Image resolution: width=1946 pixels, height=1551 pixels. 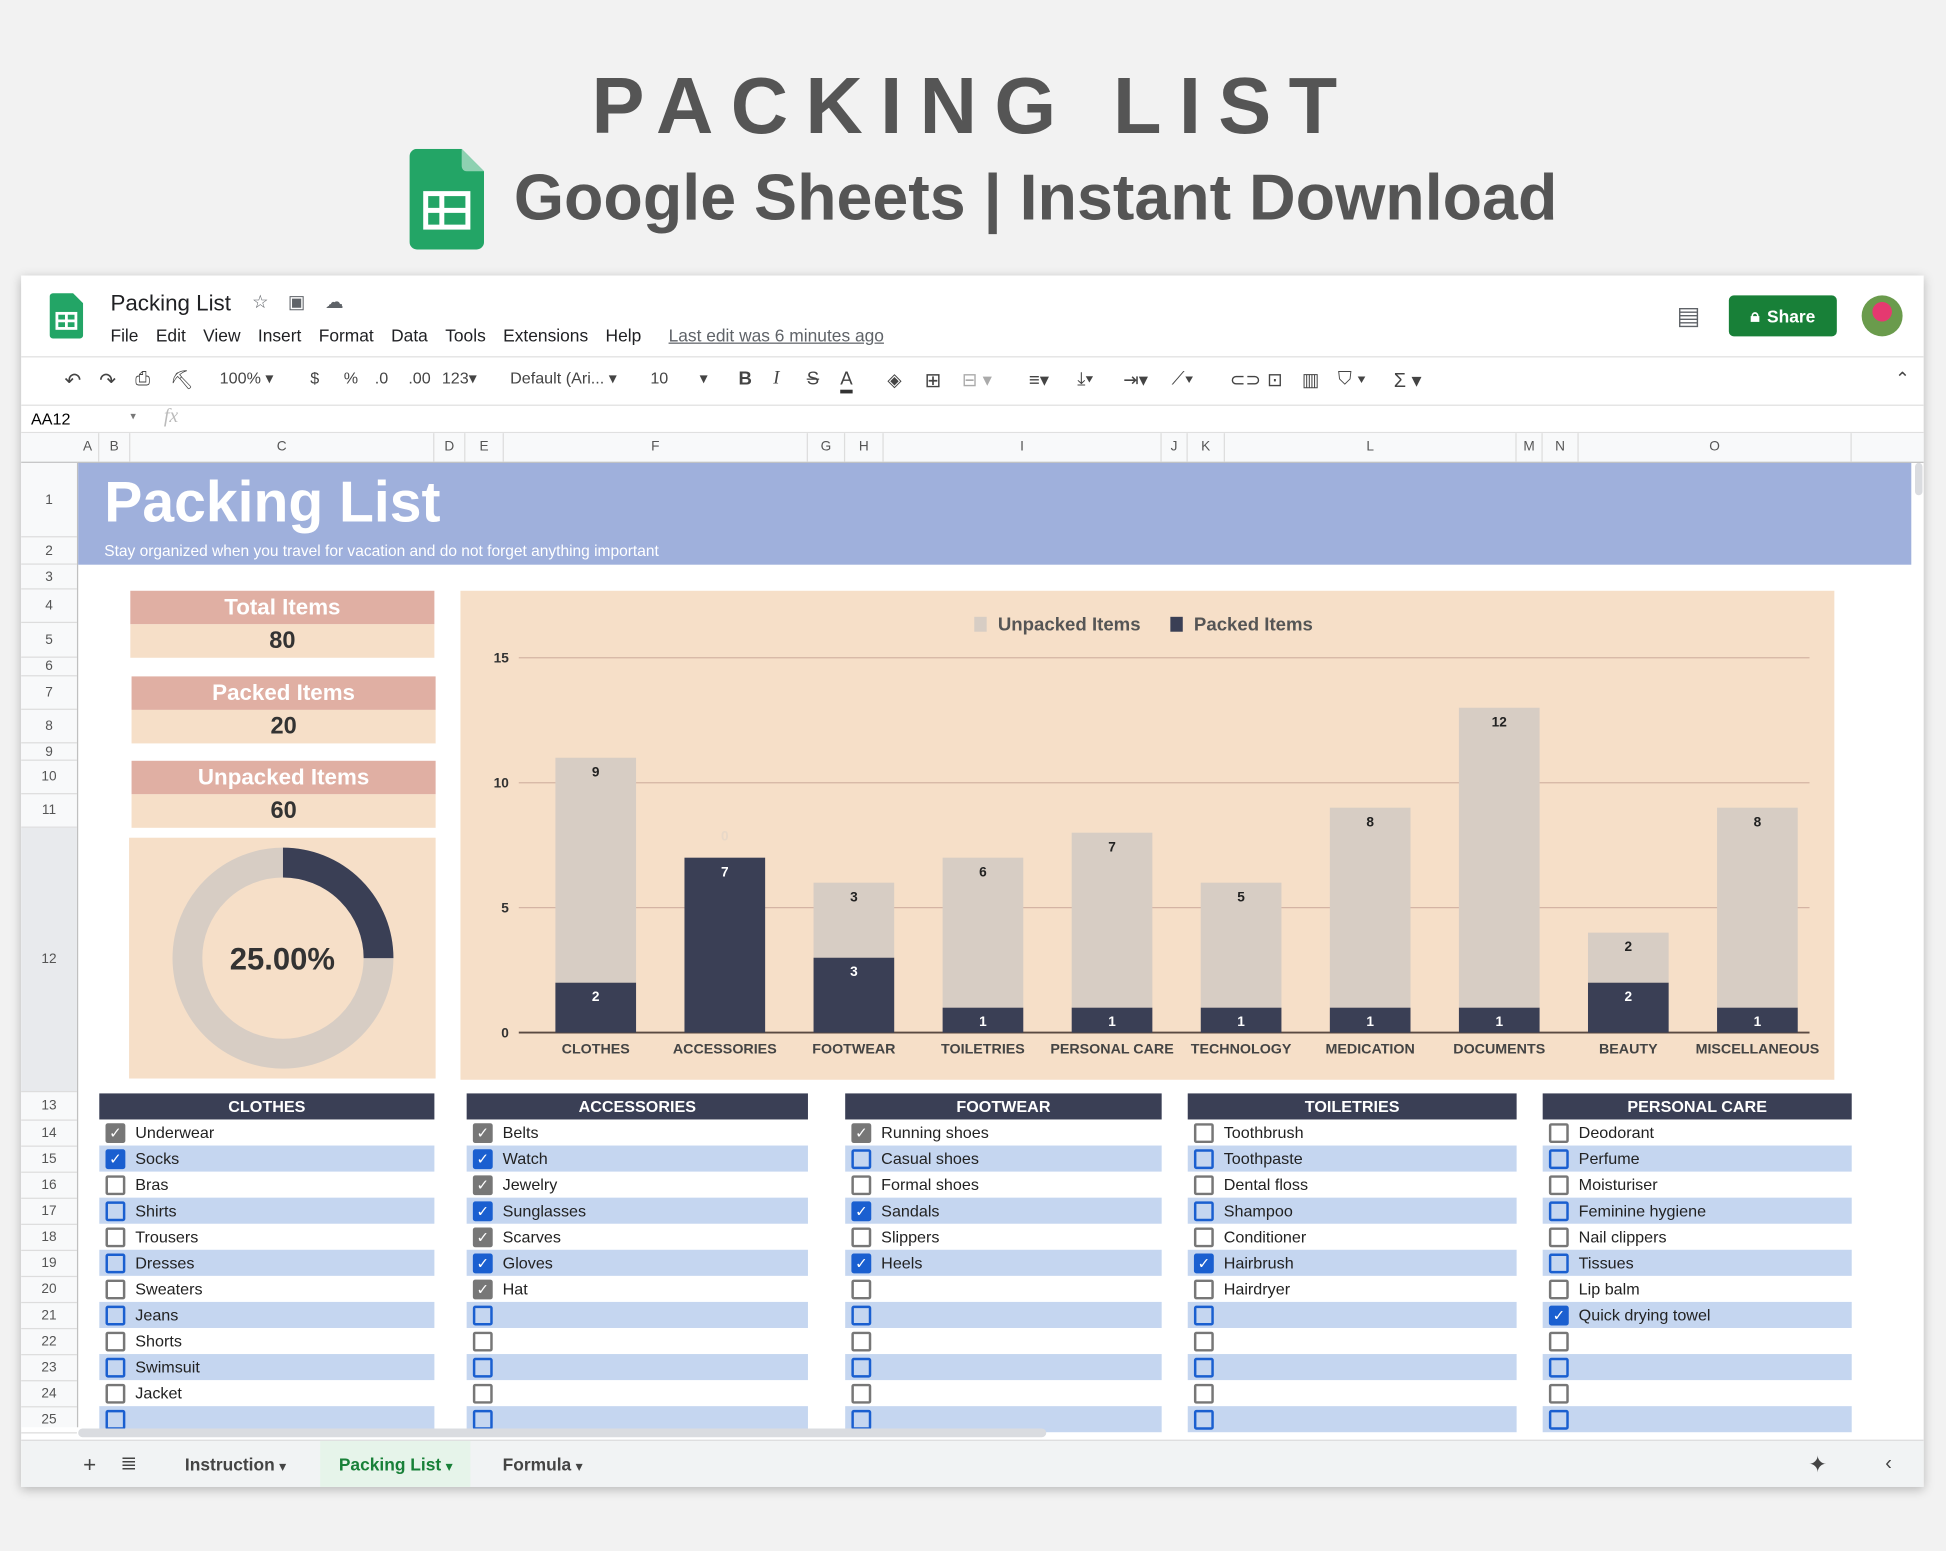 What do you see at coordinates (49, 727) in the screenshot?
I see `row-header-8: 8` at bounding box center [49, 727].